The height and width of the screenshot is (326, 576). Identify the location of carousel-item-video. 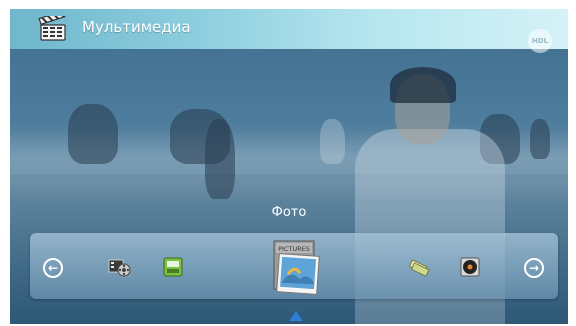
(120, 267).